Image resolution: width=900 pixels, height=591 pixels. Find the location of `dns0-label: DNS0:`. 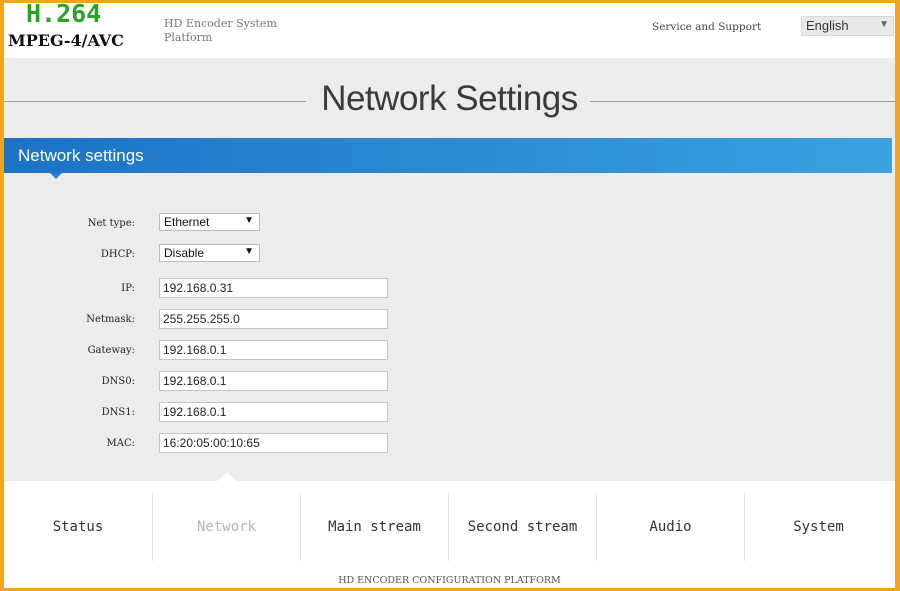

dns0-label: DNS0: is located at coordinates (118, 381).